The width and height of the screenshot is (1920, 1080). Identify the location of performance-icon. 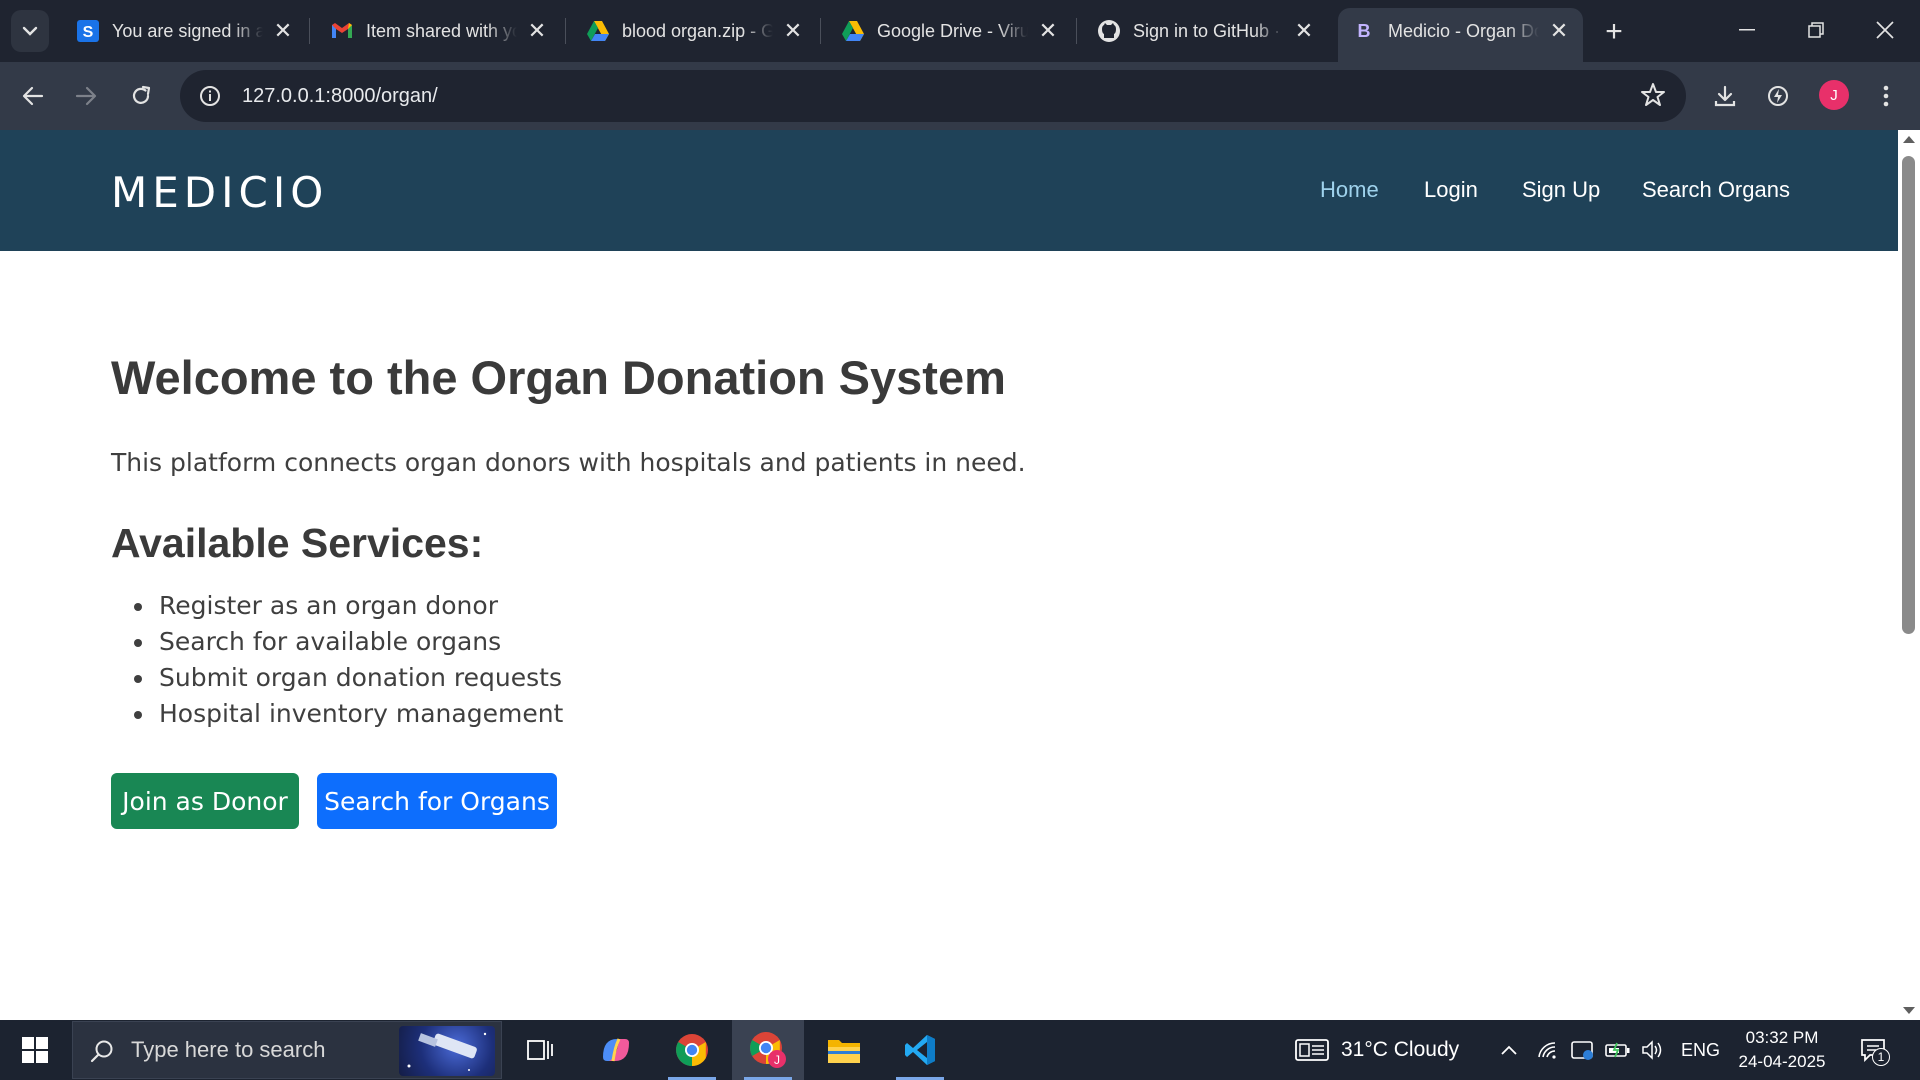
(1778, 96).